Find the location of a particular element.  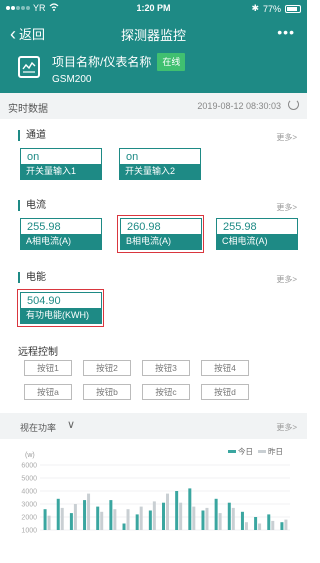

current-card-a: 255.98 A相电流(A) is located at coordinates (61, 234).